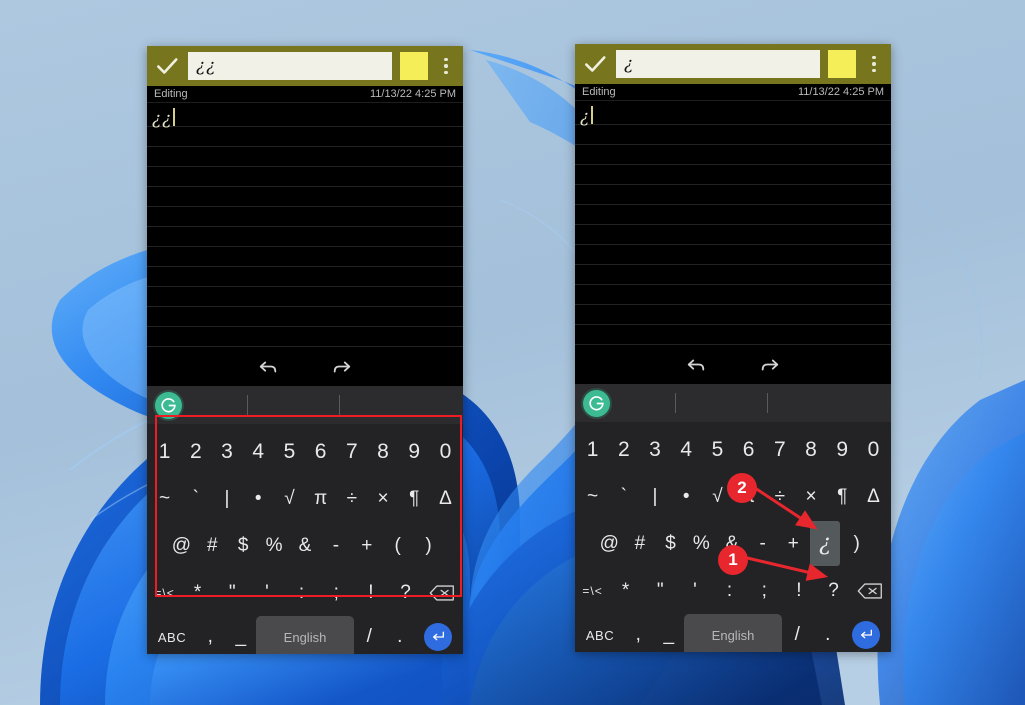 The width and height of the screenshot is (1025, 705). What do you see at coordinates (290, 66) in the screenshot?
I see `note-title-input: ¿¿` at bounding box center [290, 66].